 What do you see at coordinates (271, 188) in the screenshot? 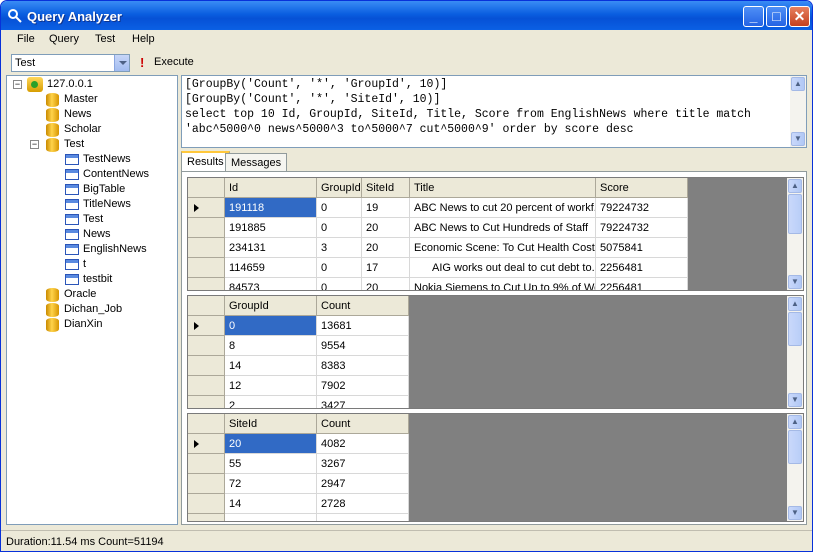
I see `column-header: Id` at bounding box center [271, 188].